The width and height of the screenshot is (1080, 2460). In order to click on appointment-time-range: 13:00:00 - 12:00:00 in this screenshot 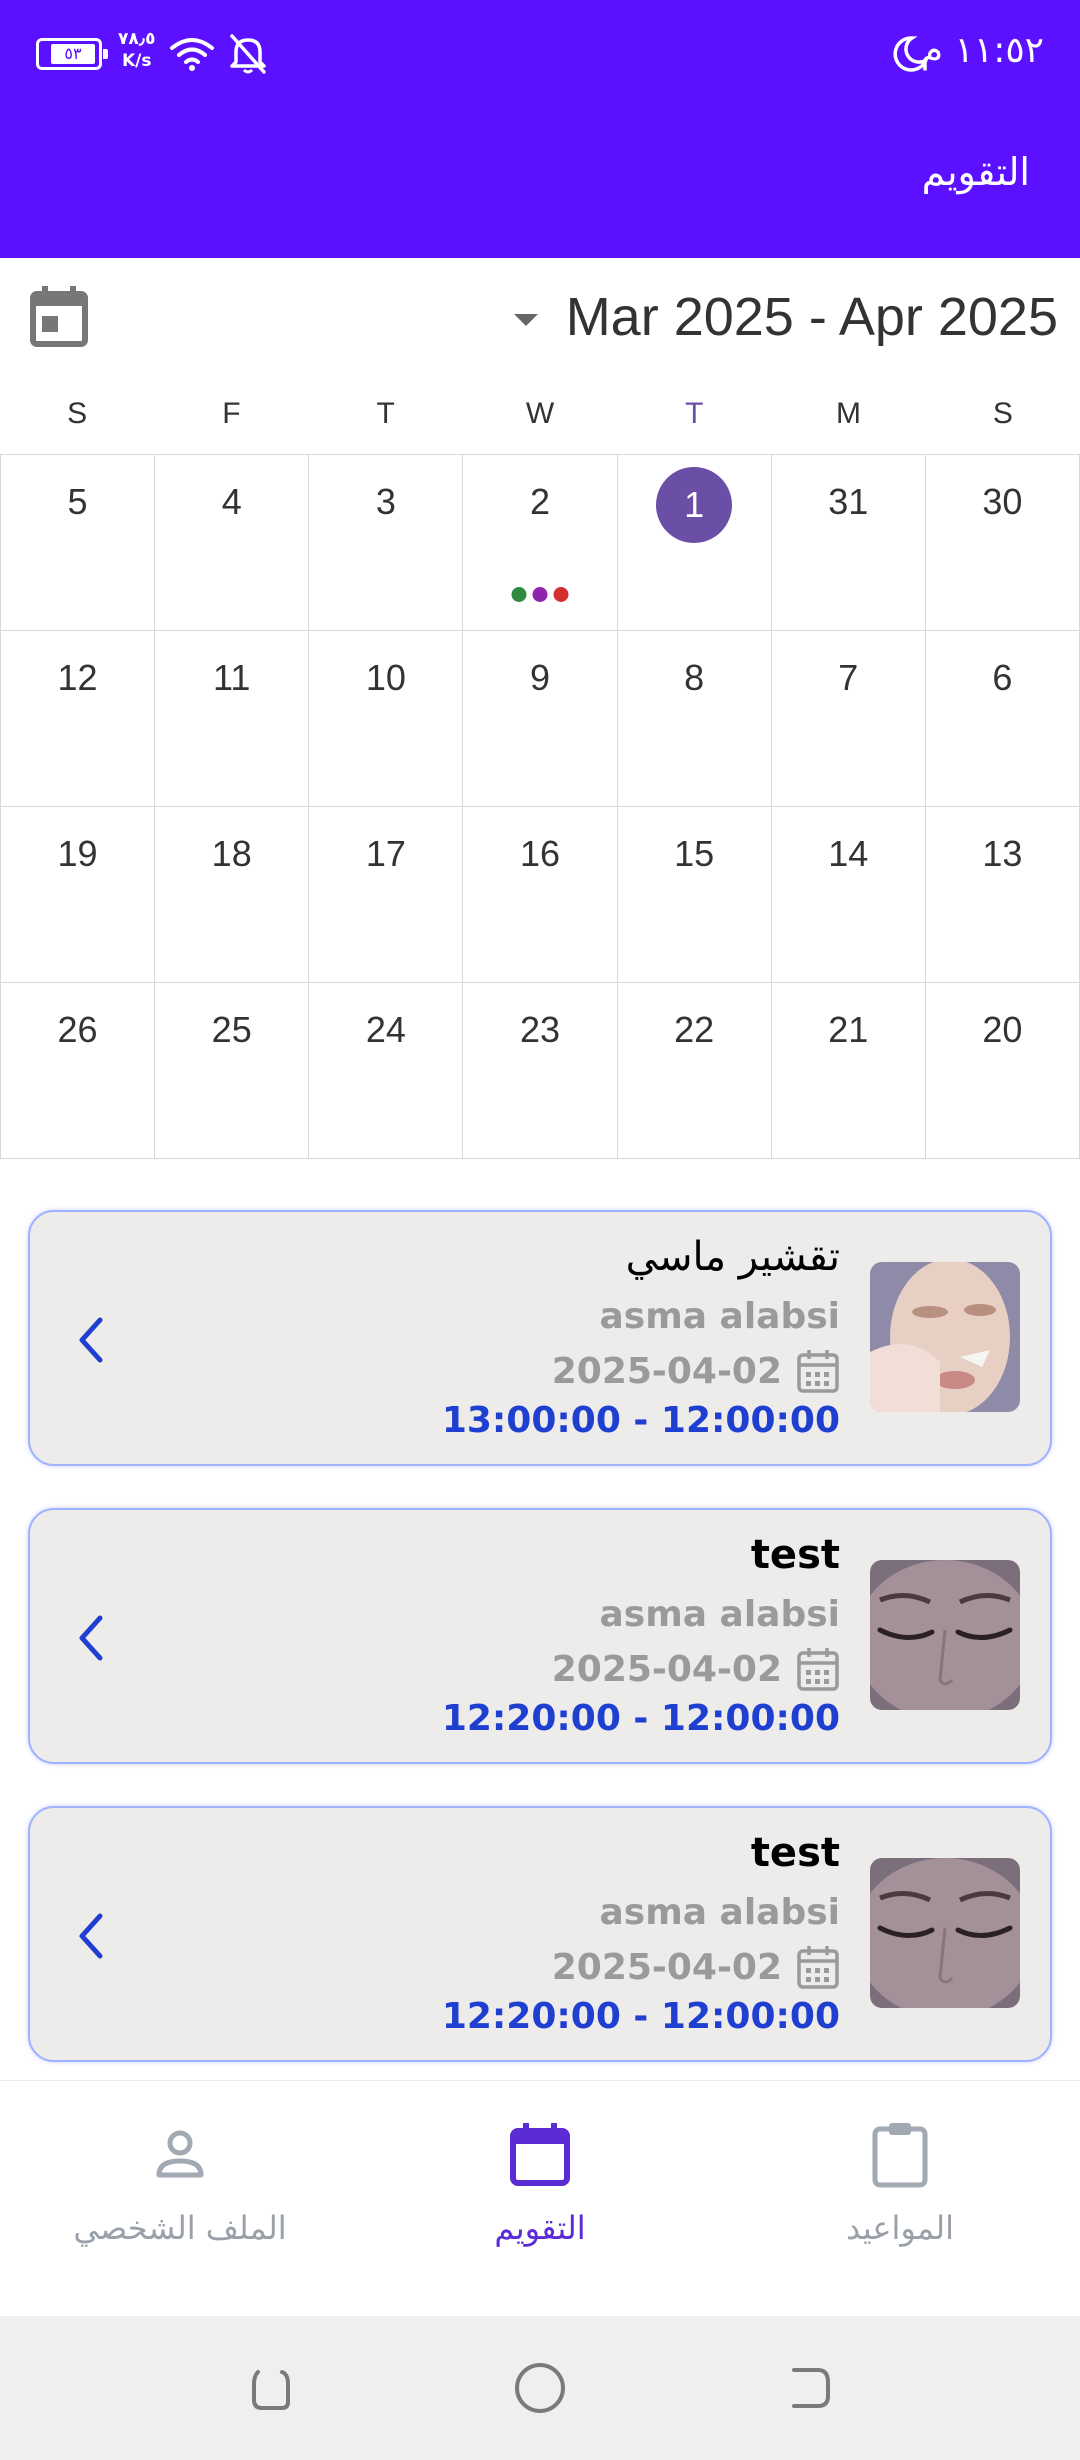, I will do `click(640, 1420)`.